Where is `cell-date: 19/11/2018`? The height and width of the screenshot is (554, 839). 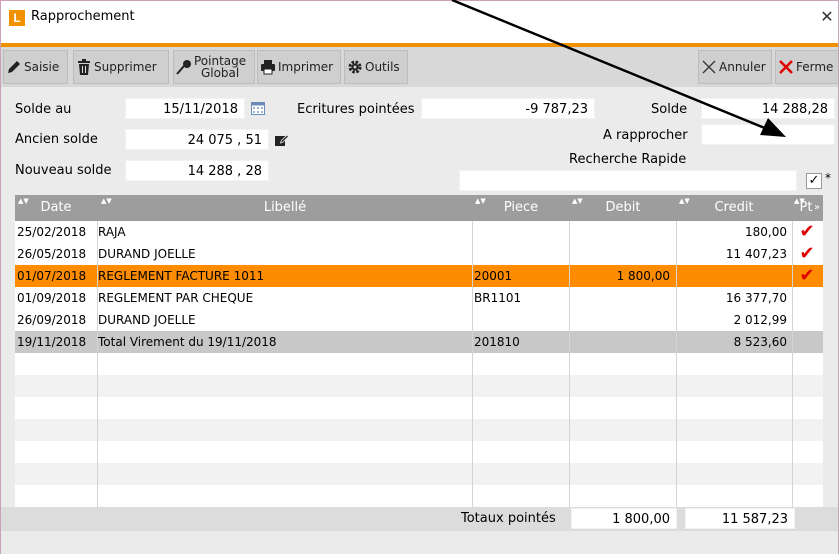 cell-date: 19/11/2018 is located at coordinates (52, 342).